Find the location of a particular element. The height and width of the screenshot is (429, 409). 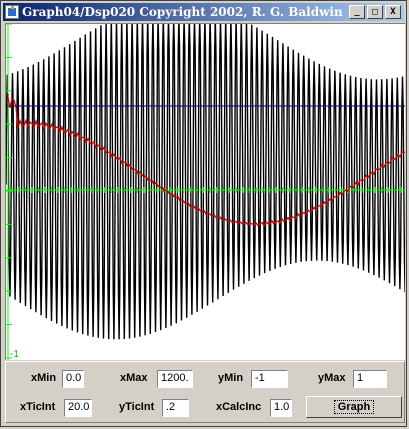

graph-button-label: Graph is located at coordinates (354, 407).